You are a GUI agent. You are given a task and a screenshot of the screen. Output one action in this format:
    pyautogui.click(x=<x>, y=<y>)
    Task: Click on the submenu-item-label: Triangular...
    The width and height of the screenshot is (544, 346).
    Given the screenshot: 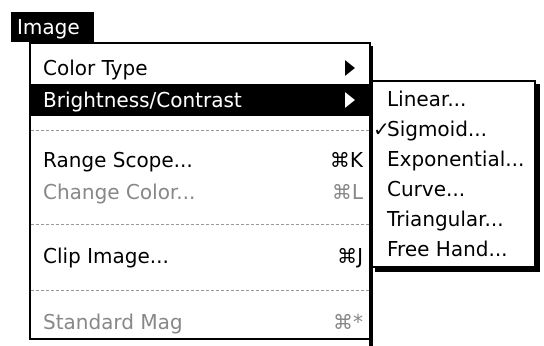 What is the action you would take?
    pyautogui.click(x=445, y=219)
    